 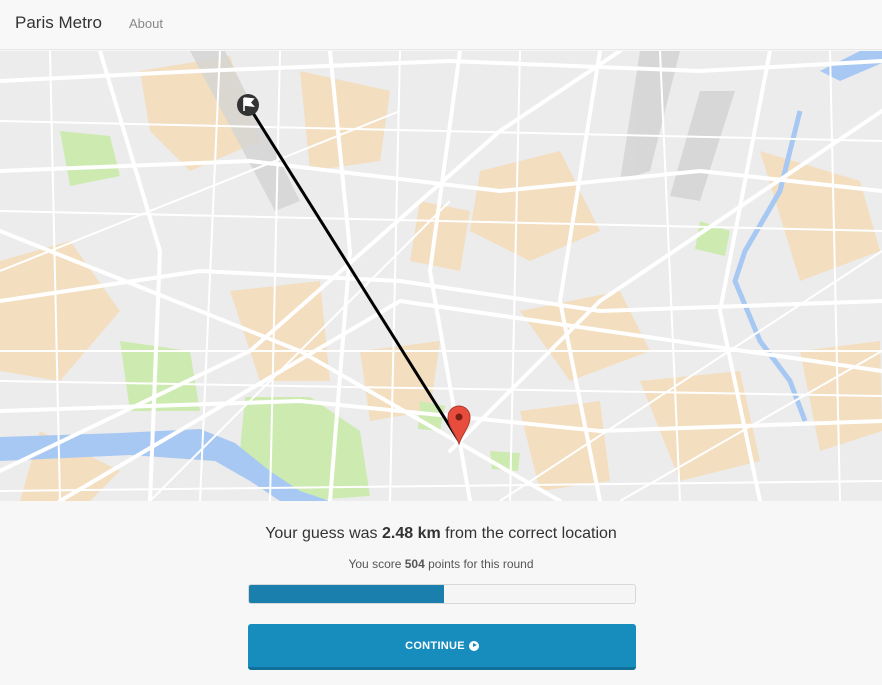 I want to click on score-message: You score 504 points for this round, so click(x=441, y=564).